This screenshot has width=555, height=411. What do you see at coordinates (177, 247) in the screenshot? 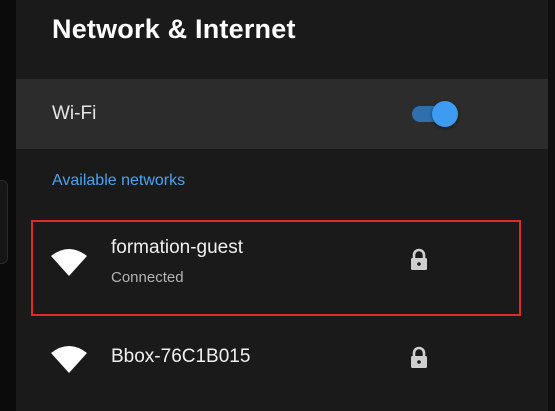
I see `network-name: formation-guest` at bounding box center [177, 247].